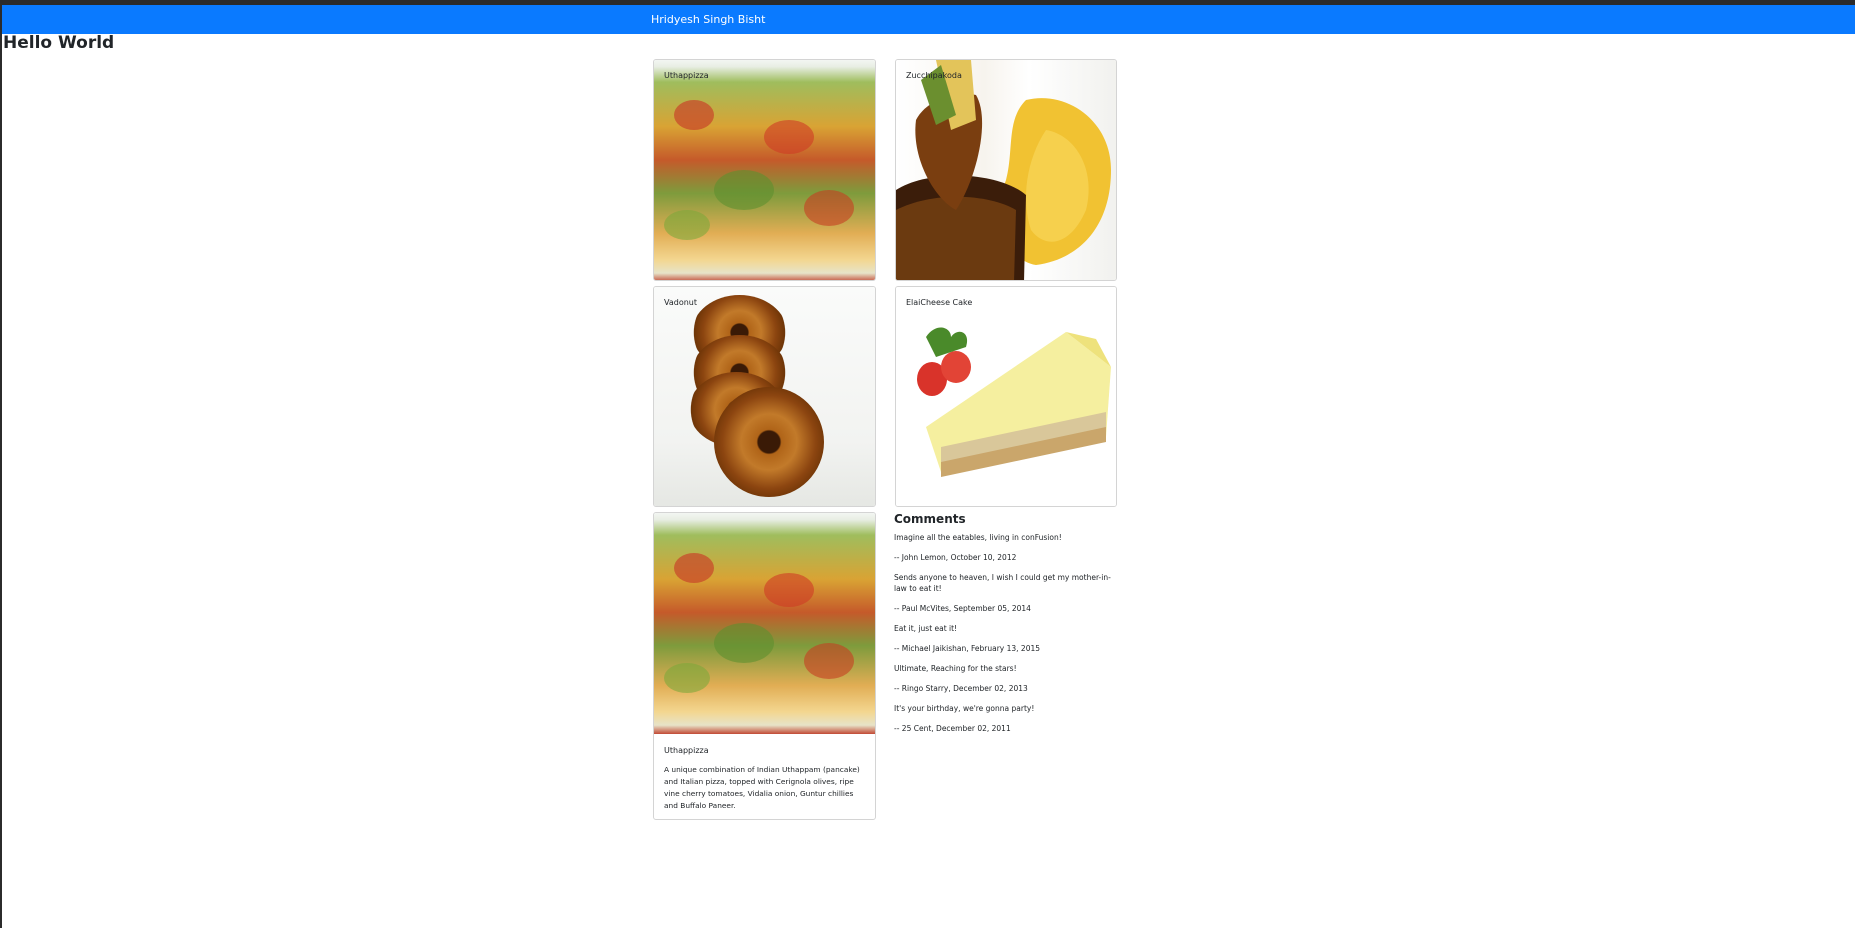  I want to click on dish-card-elaicheese-cake: ElaiCheese Cake, so click(1006, 396).